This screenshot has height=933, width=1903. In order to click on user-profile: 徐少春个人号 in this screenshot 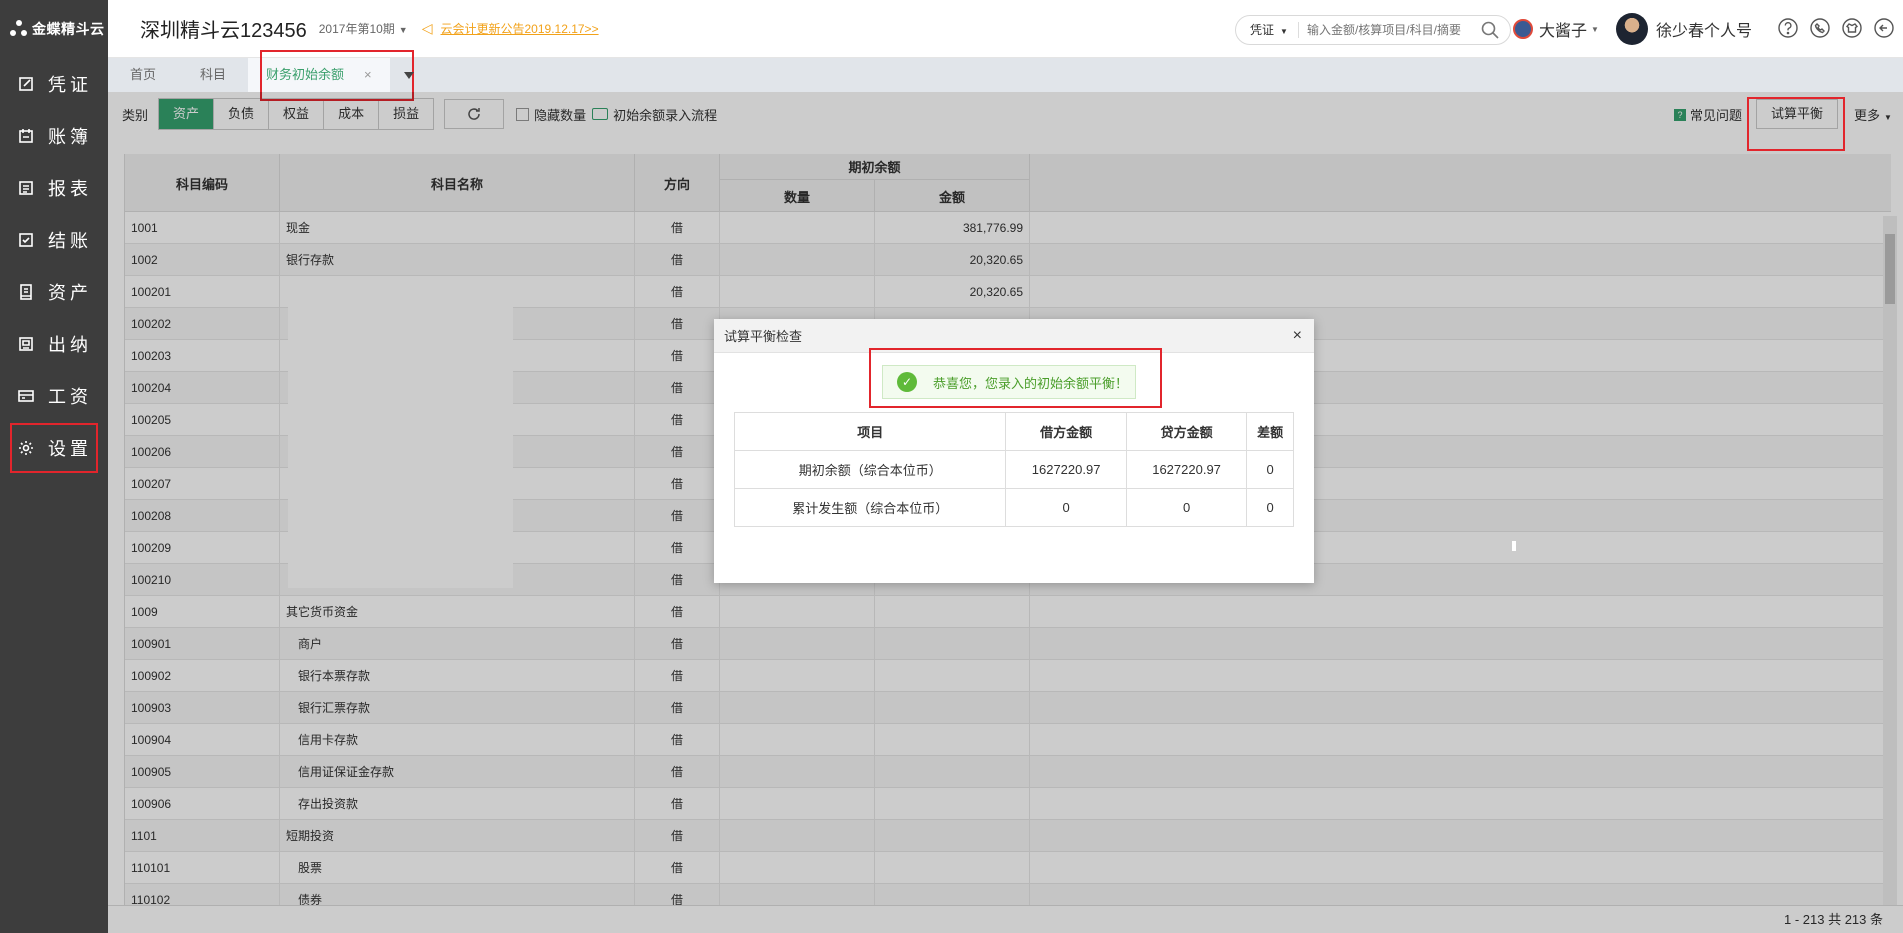, I will do `click(1684, 29)`.